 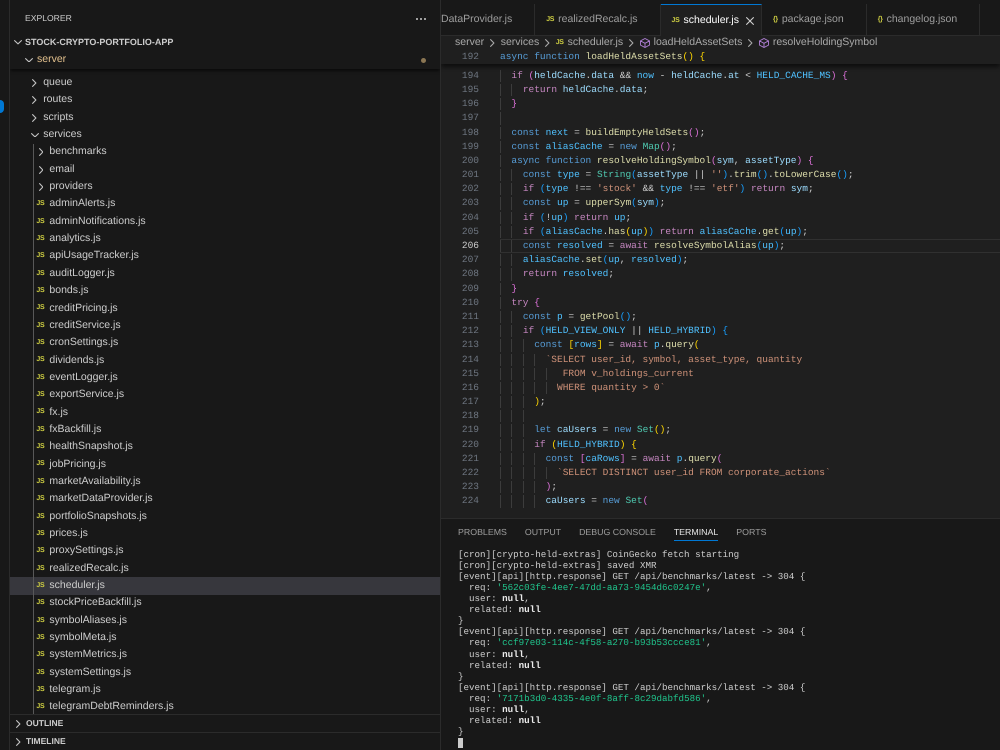 I want to click on breadcrumb-item: resolveHoldingSymbol, so click(x=818, y=43).